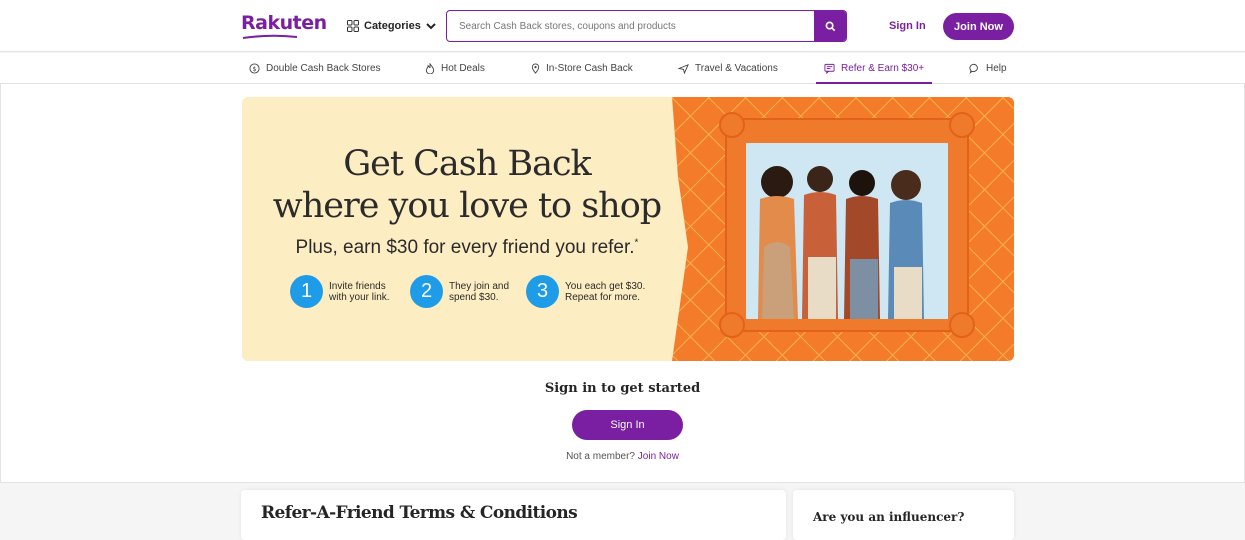  I want to click on header-sign-in-link: Sign In, so click(907, 26).